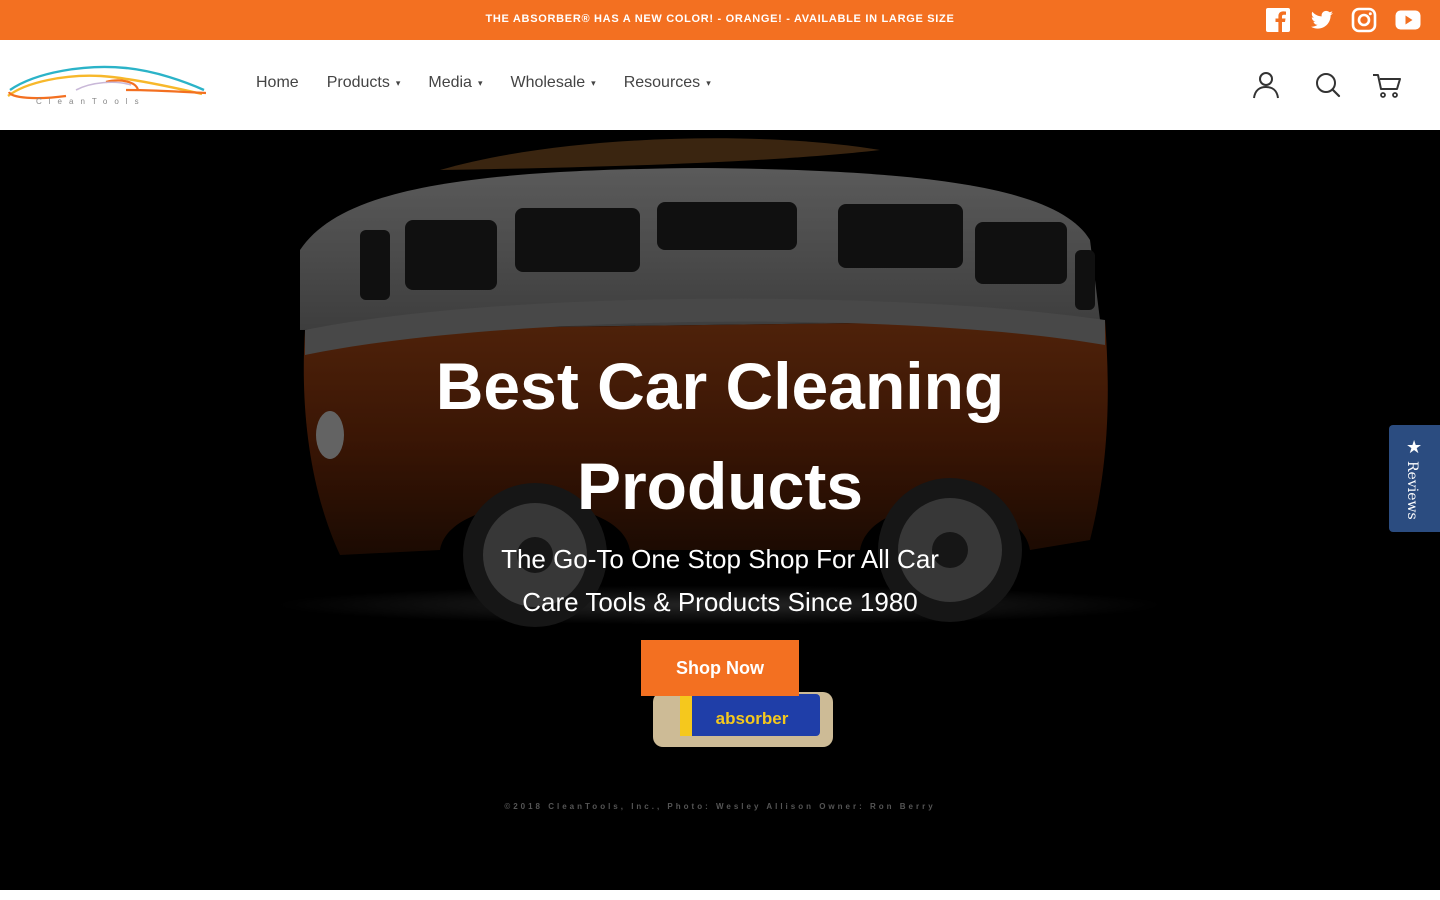  I want to click on nav-wholesale: Wholesale ▾, so click(552, 83).